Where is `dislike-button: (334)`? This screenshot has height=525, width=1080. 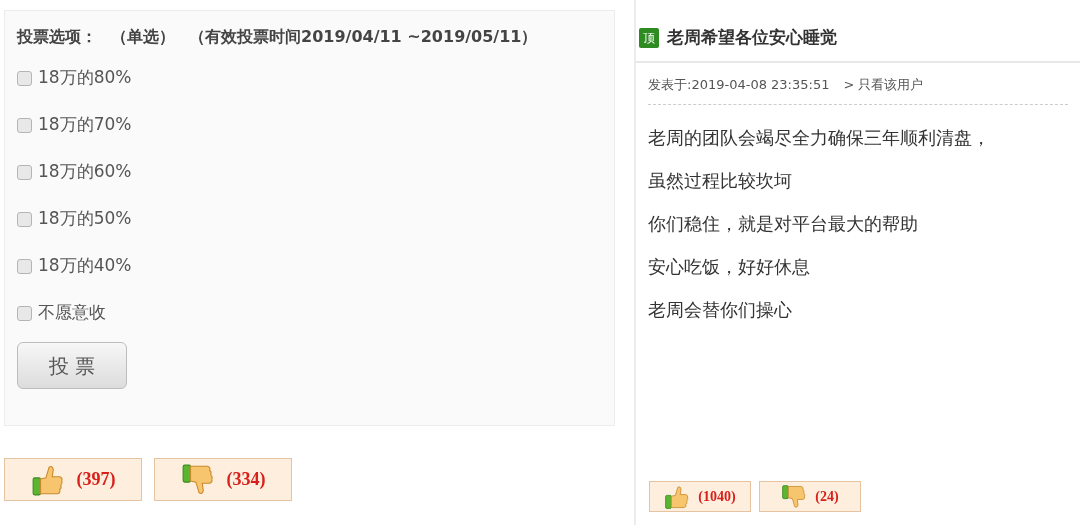
dislike-button: (334) is located at coordinates (223, 479).